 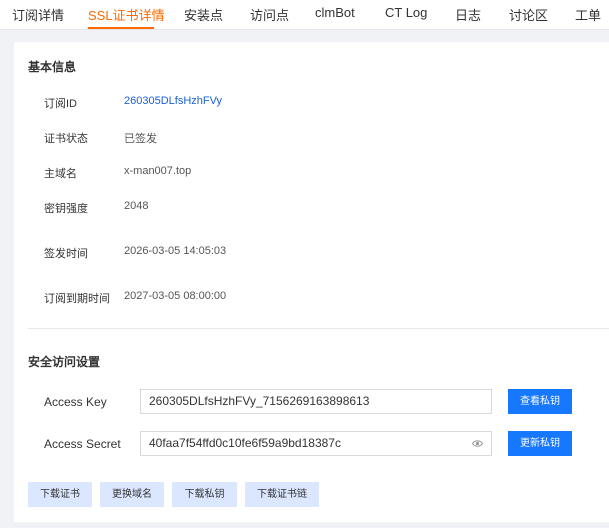 What do you see at coordinates (158, 171) in the screenshot?
I see `primary-domain-value: x-man007.top` at bounding box center [158, 171].